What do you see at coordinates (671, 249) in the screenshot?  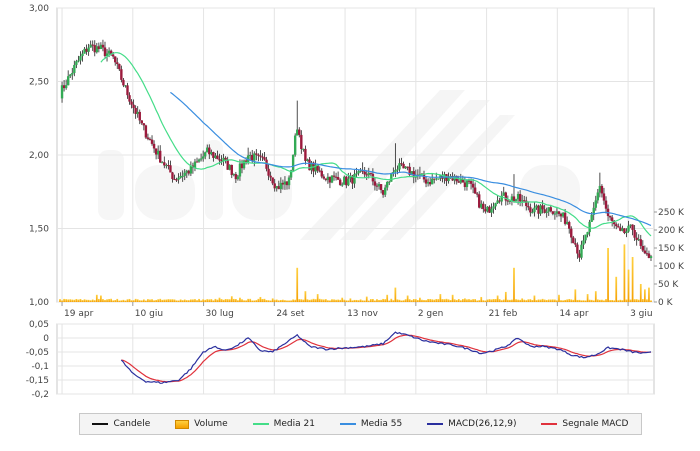 I see `volume-tick-label: 150 K` at bounding box center [671, 249].